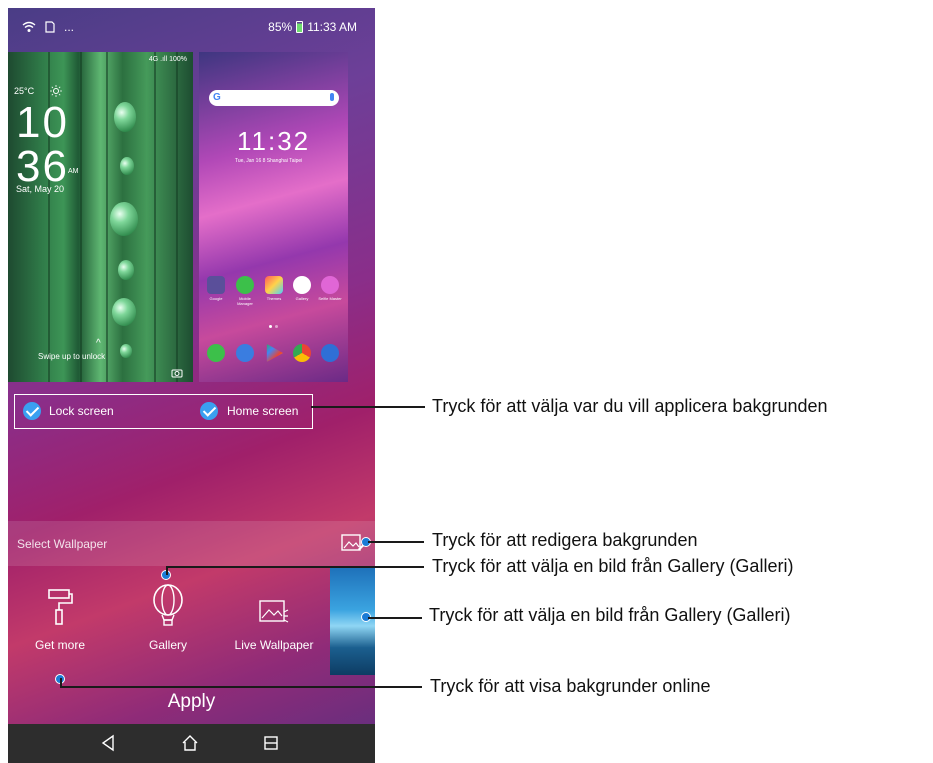 Image resolution: width=933 pixels, height=763 pixels. I want to click on camera-icon, so click(177, 373).